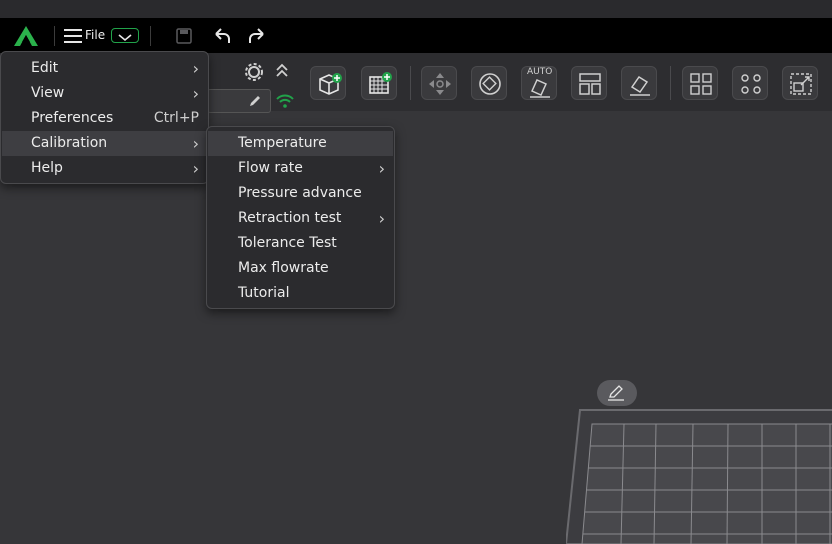 The image size is (832, 544). Describe the element at coordinates (254, 72) in the screenshot. I see `gear-icon` at that location.